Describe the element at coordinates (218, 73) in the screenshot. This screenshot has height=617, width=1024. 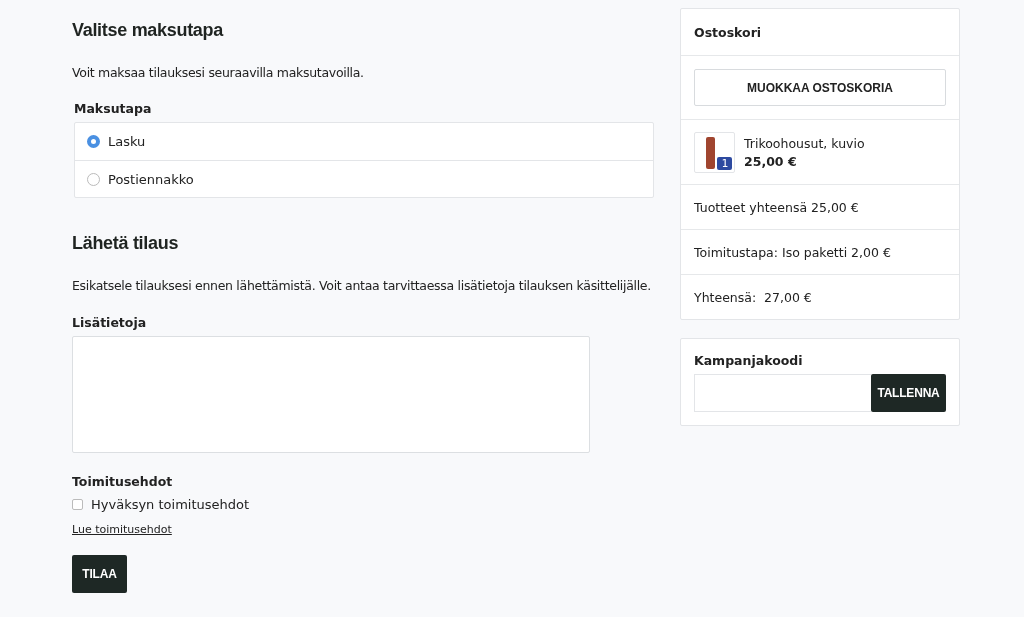
I see `intro-text: Voit maksaa tilauksesi seuraavilla maksutavoilla.` at that location.